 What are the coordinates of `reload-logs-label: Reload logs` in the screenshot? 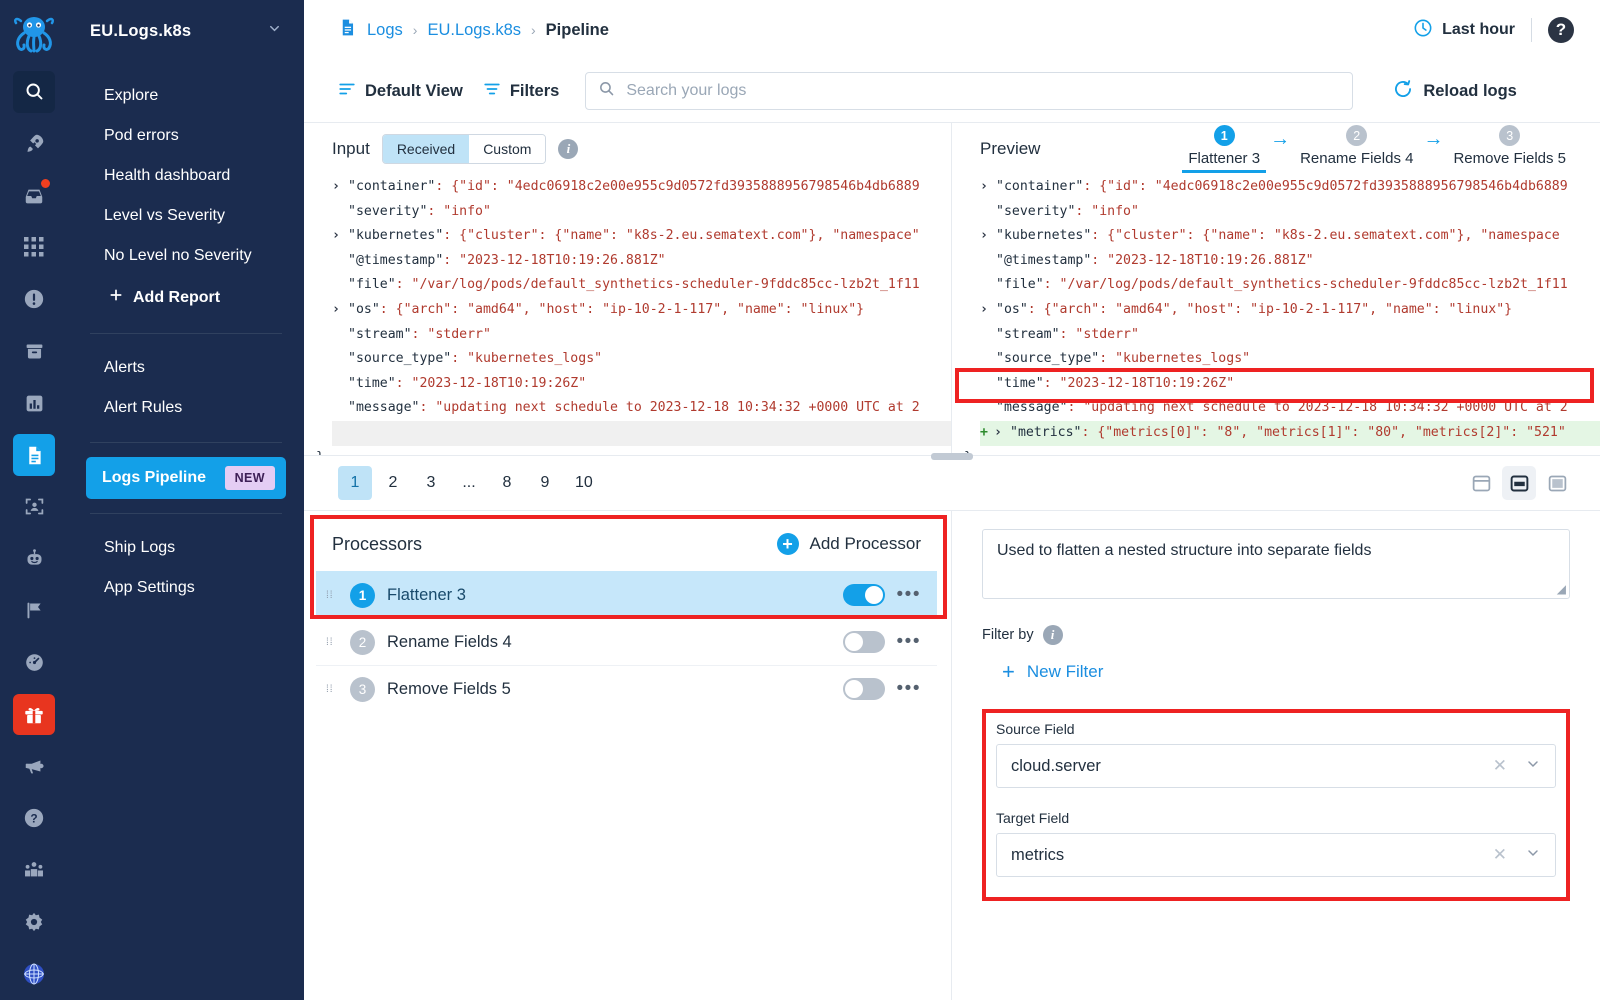 It's located at (1470, 90).